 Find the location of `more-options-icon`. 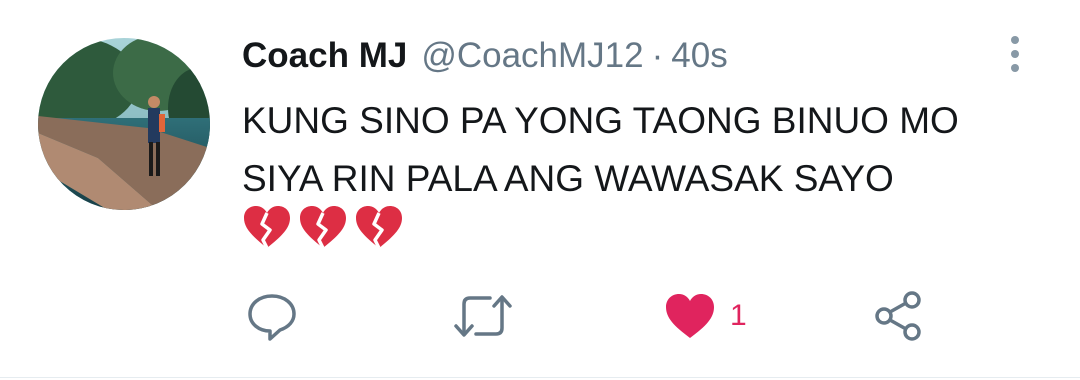

more-options-icon is located at coordinates (1015, 54).